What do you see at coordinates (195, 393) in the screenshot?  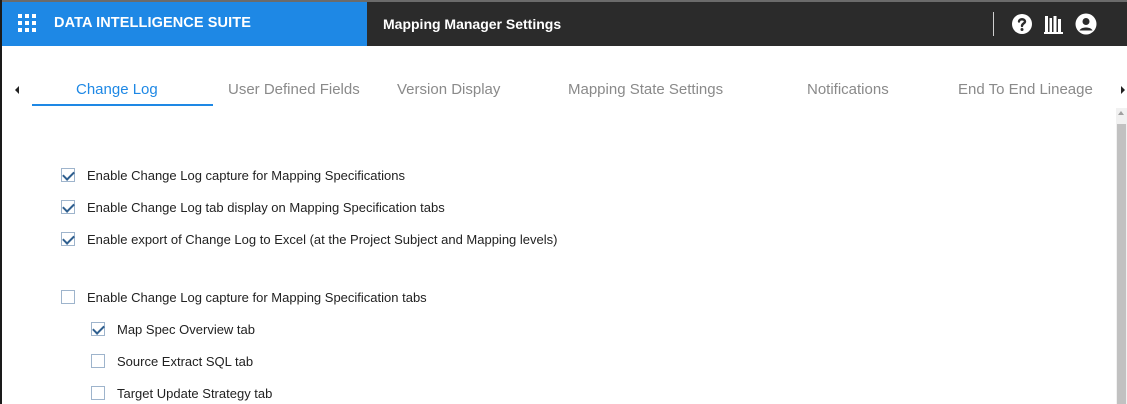 I see `option-label: Target Update Strategy tab` at bounding box center [195, 393].